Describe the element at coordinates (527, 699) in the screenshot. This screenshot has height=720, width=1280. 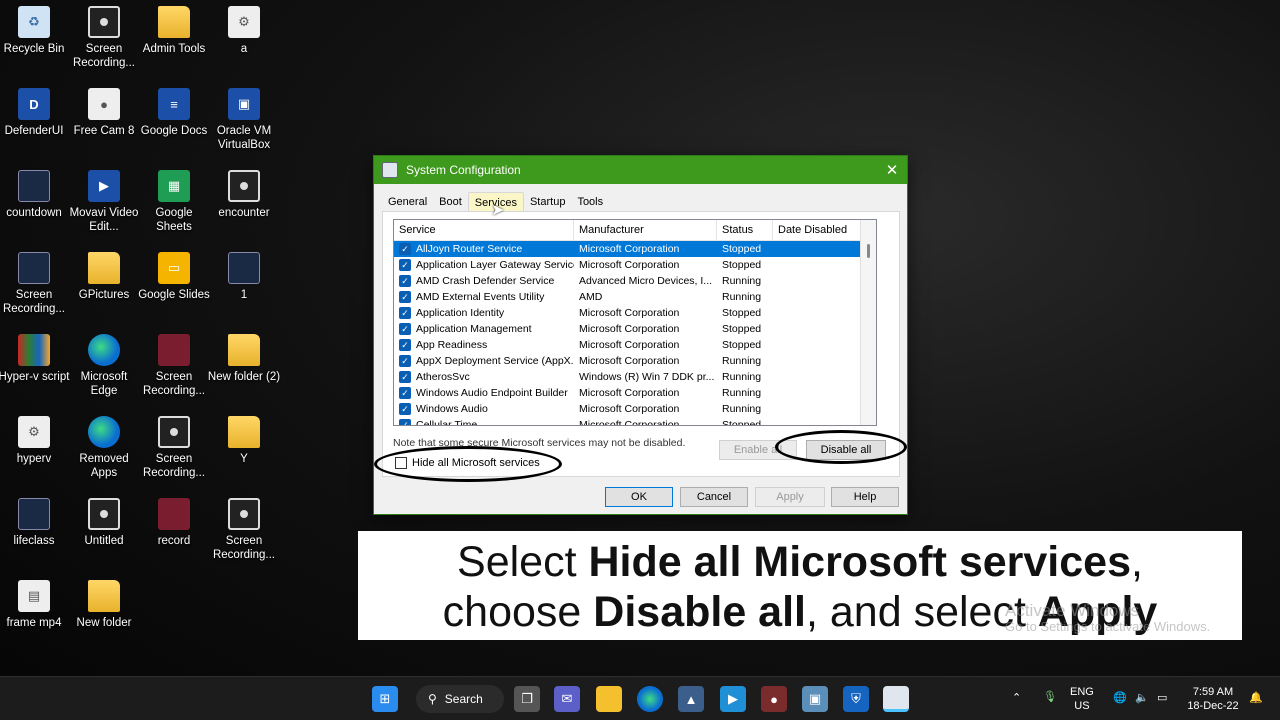
I see `task-view-icon: ❐` at that location.